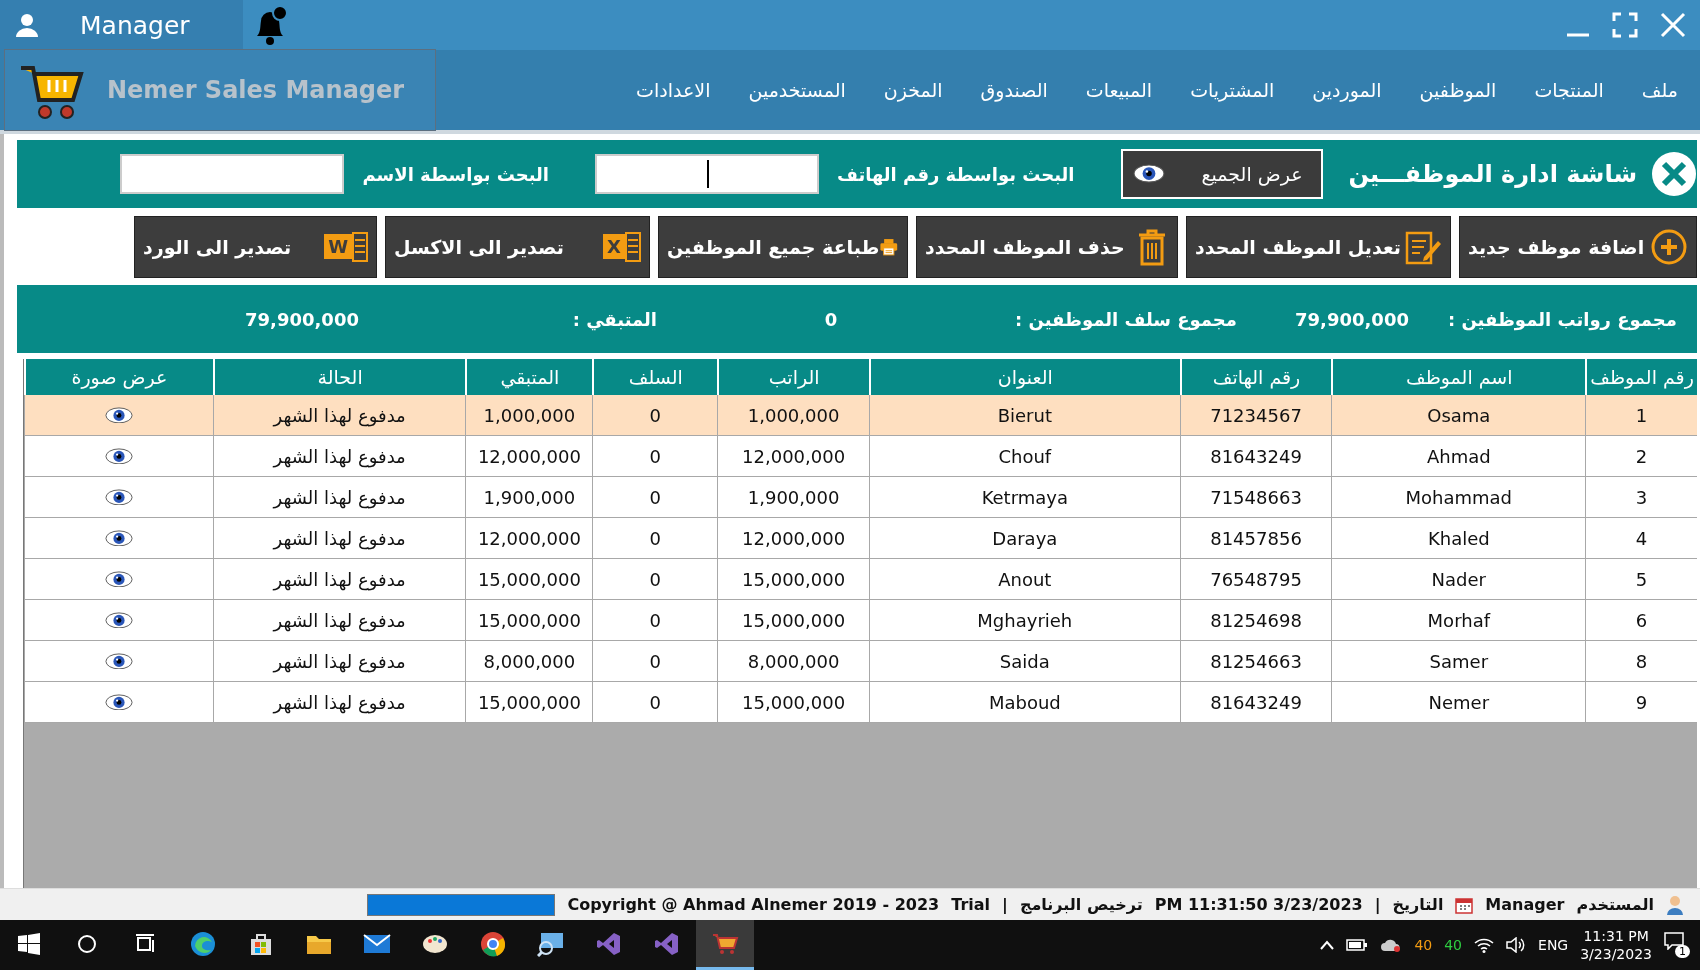 Image resolution: width=1700 pixels, height=970 pixels. Describe the element at coordinates (1119, 90) in the screenshot. I see `menu-item: المبيعات` at that location.